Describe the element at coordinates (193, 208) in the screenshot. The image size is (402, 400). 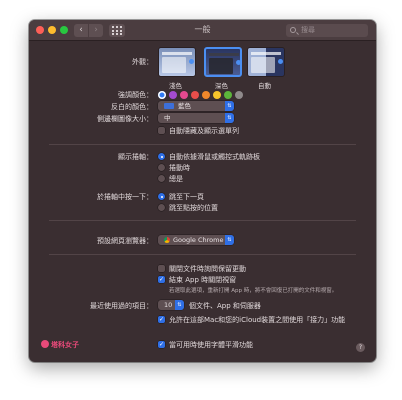
I see `jump-clicked-spot-label: 跳至點按的位置` at that location.